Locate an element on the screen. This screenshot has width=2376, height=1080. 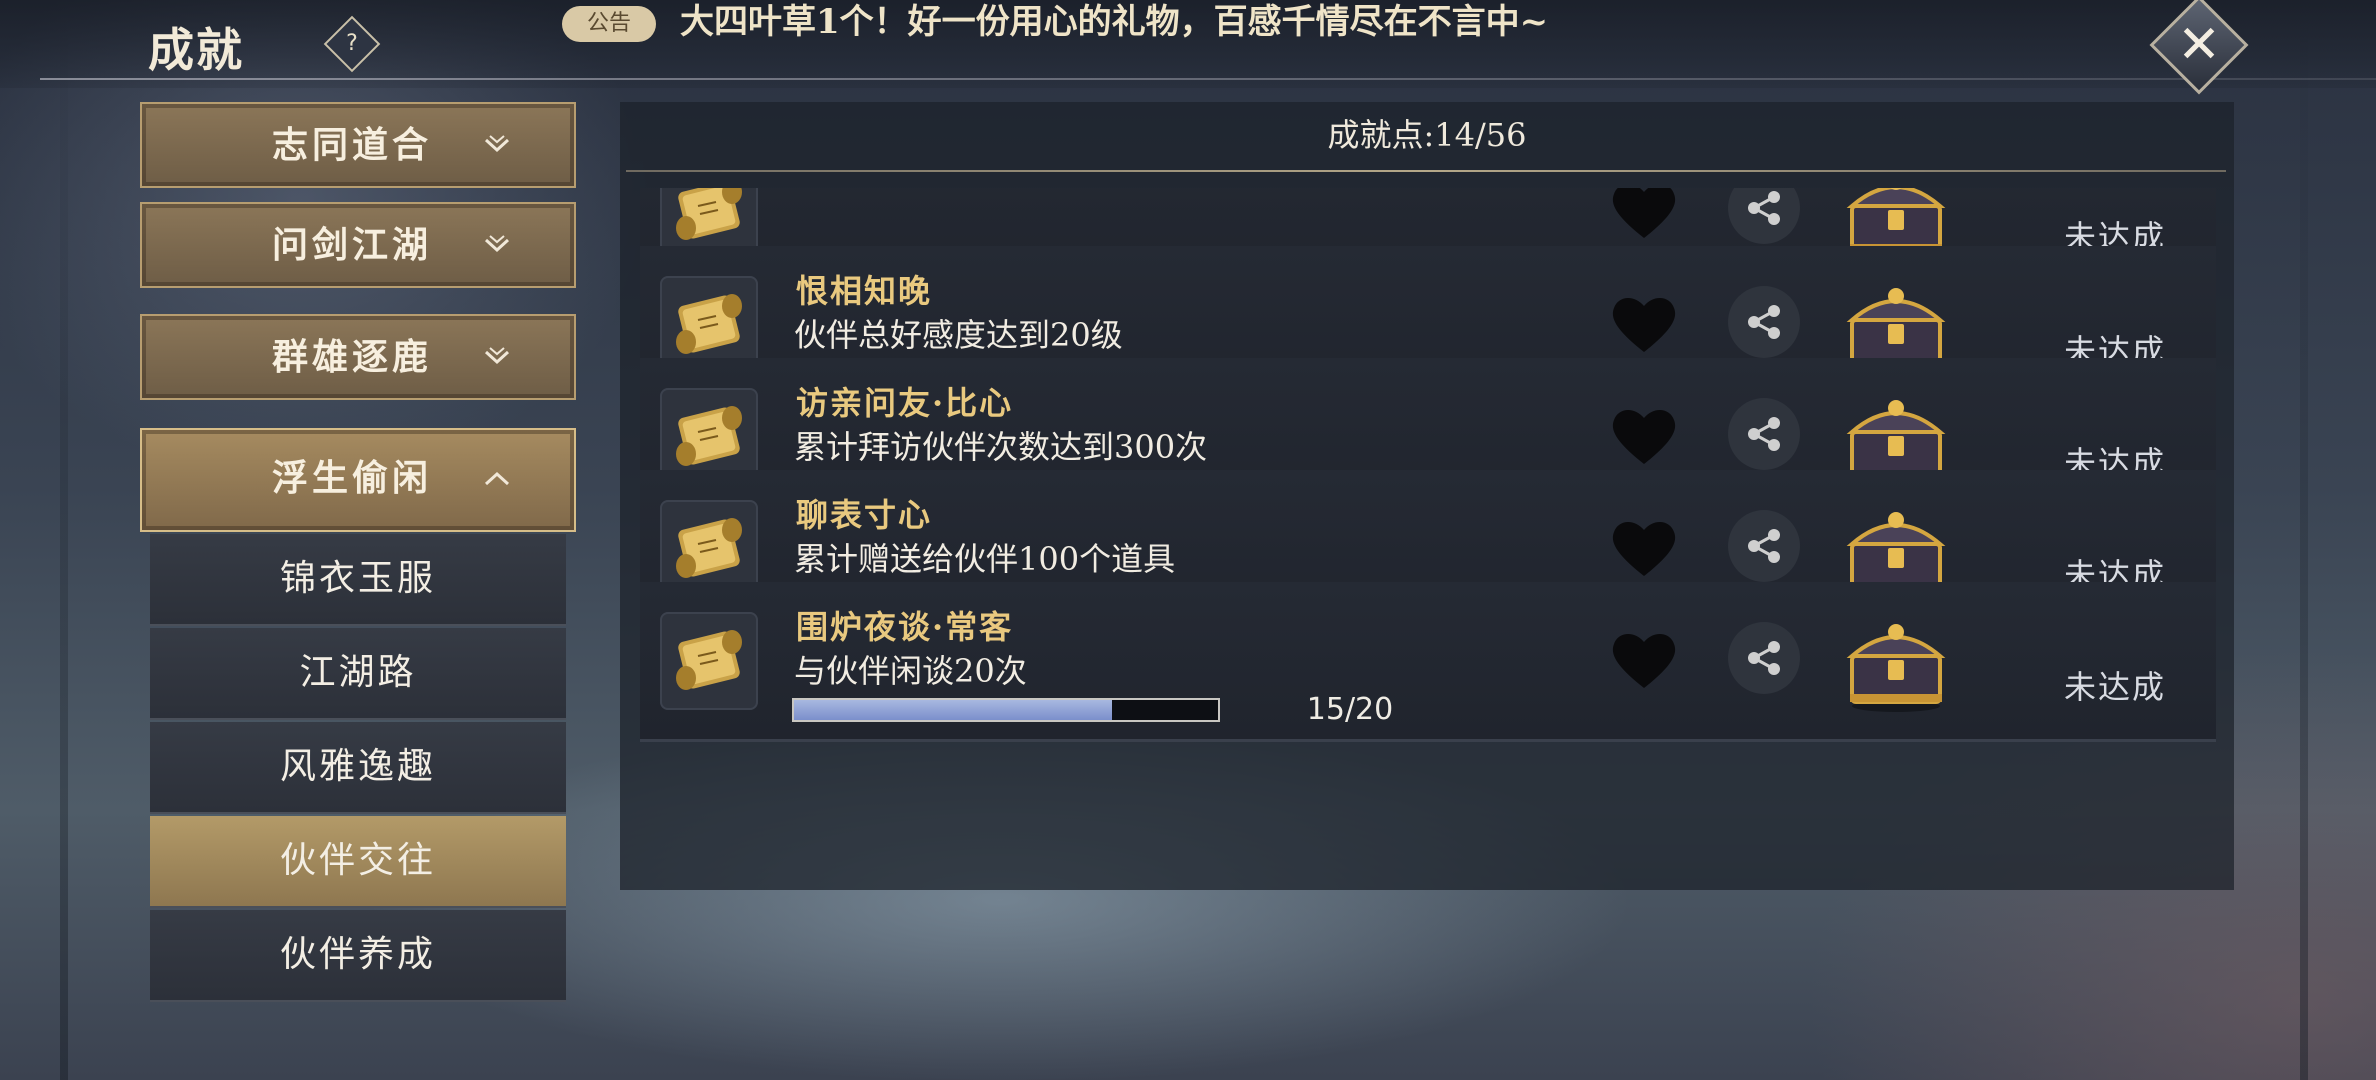
achievement-description: 累计赠送给伙伴100个道具 is located at coordinates (985, 559).